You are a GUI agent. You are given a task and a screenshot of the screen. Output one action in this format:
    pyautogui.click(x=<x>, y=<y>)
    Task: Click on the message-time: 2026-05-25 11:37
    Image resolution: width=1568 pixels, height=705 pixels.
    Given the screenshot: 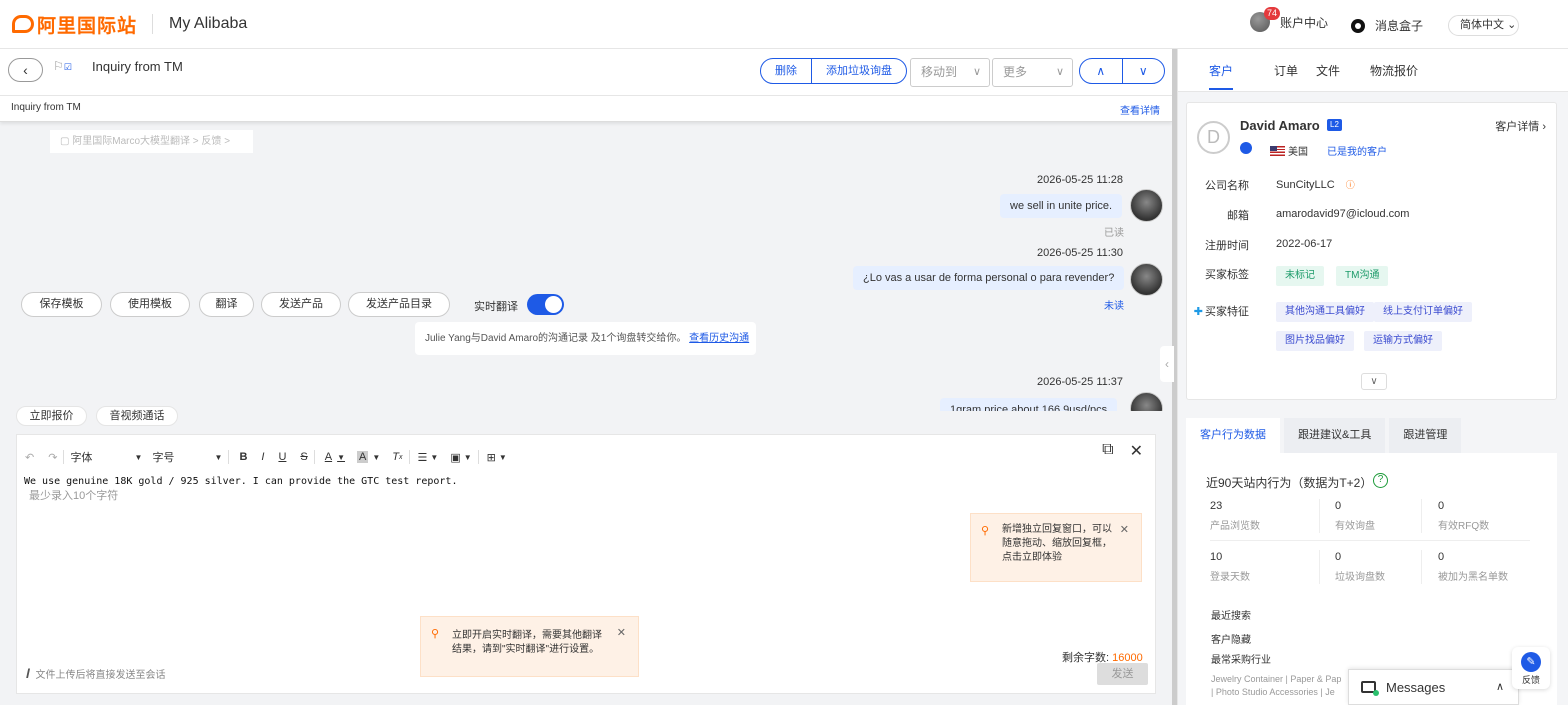 What is the action you would take?
    pyautogui.click(x=1080, y=382)
    